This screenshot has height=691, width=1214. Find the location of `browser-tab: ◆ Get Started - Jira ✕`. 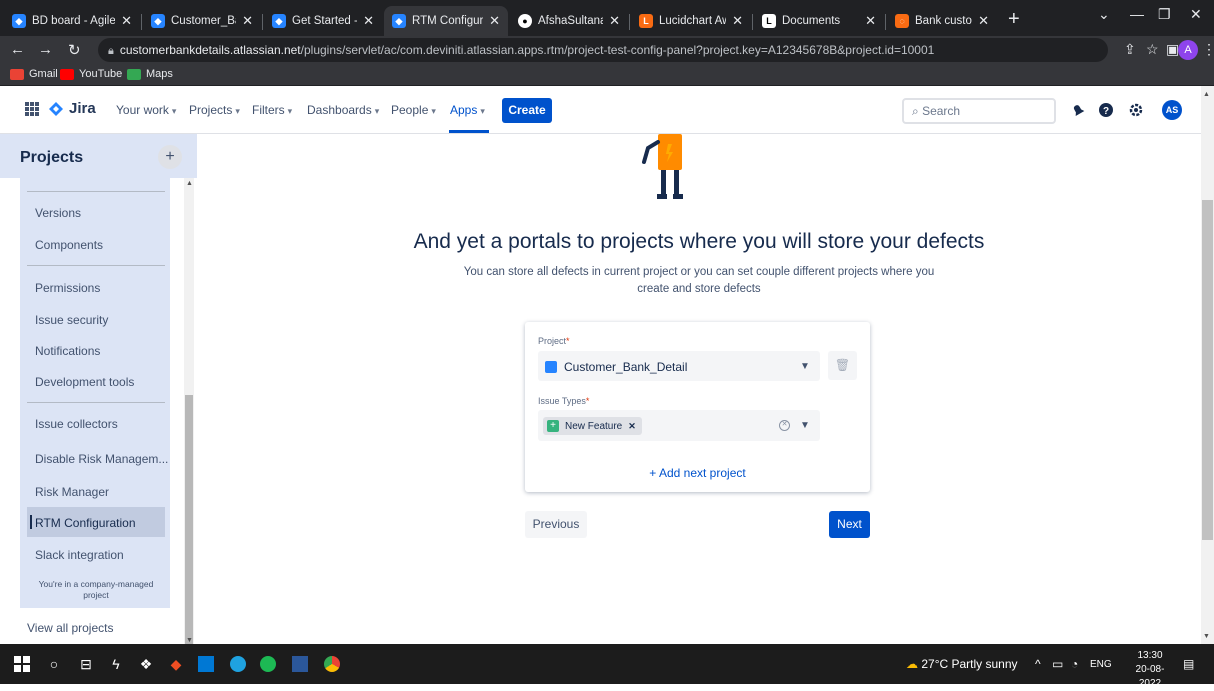

browser-tab: ◆ Get Started - Jira ✕ is located at coordinates (323, 21).